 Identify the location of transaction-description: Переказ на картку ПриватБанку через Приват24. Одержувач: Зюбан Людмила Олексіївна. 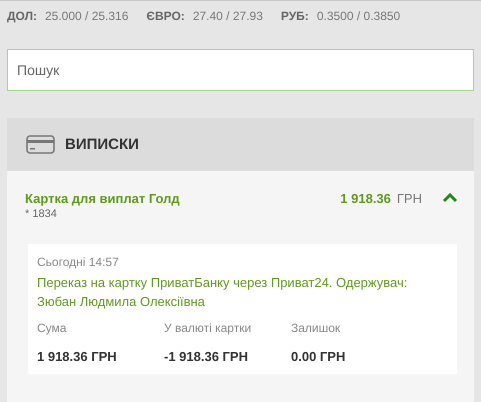
(222, 292).